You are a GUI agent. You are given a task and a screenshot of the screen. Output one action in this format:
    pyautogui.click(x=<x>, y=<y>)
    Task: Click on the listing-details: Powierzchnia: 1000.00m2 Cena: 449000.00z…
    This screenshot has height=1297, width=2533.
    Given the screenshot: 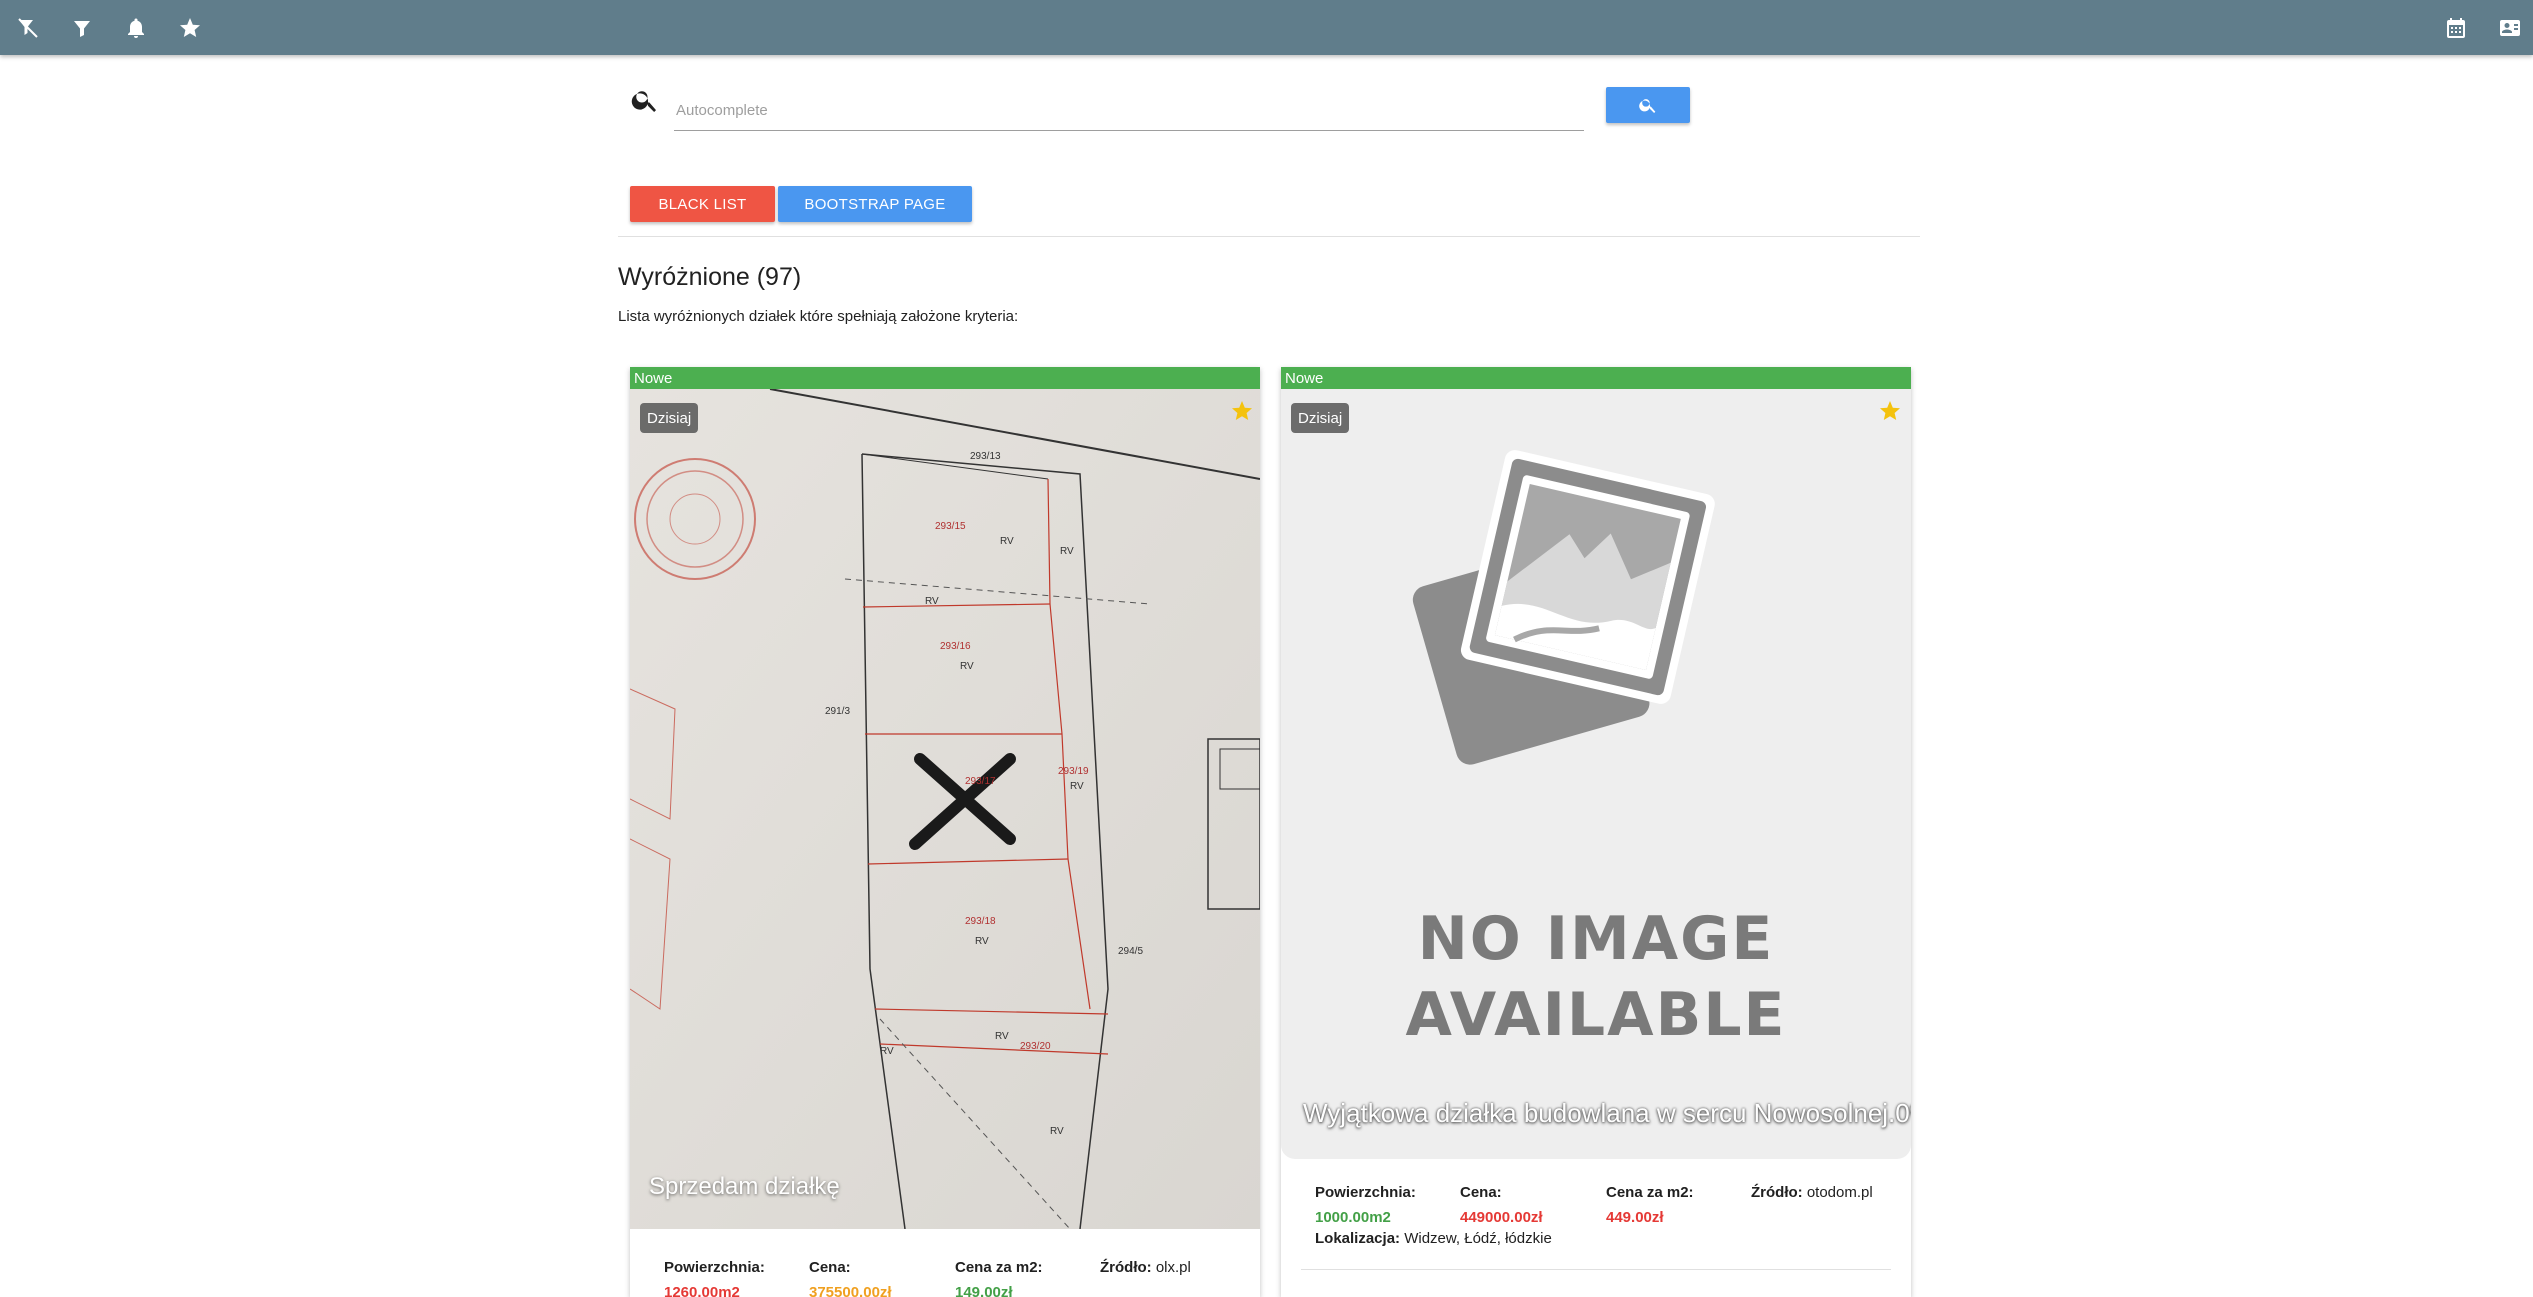 What is the action you would take?
    pyautogui.click(x=1605, y=1215)
    